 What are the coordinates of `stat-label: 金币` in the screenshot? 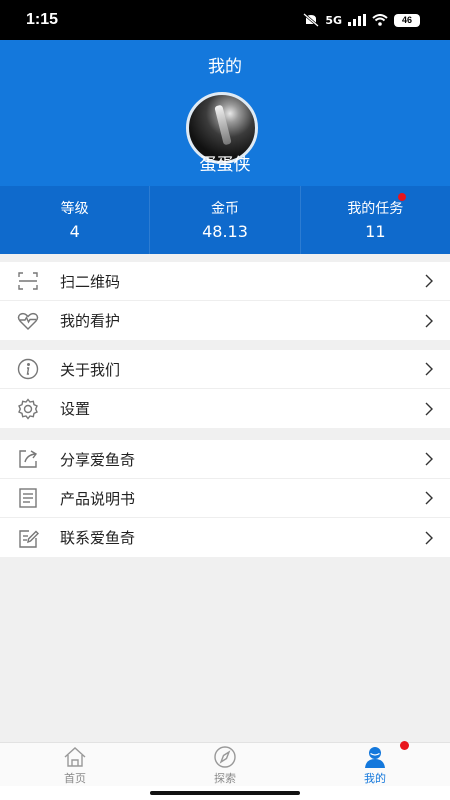 It's located at (224, 209).